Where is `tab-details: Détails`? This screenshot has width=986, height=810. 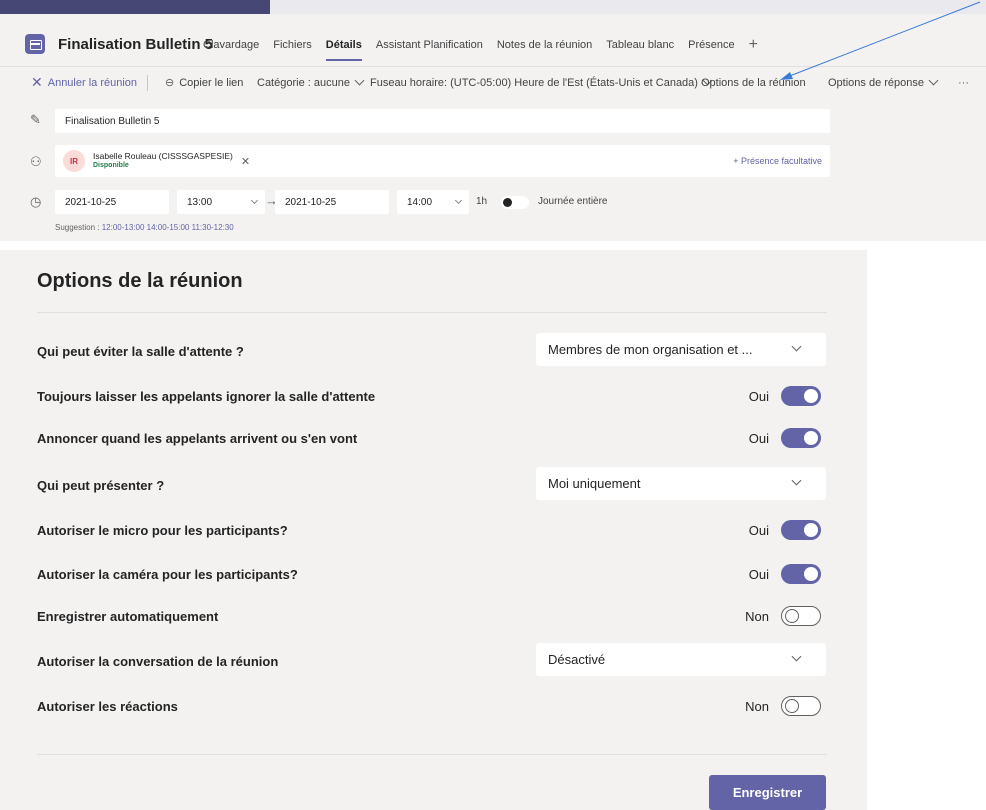 tab-details: Détails is located at coordinates (343, 50).